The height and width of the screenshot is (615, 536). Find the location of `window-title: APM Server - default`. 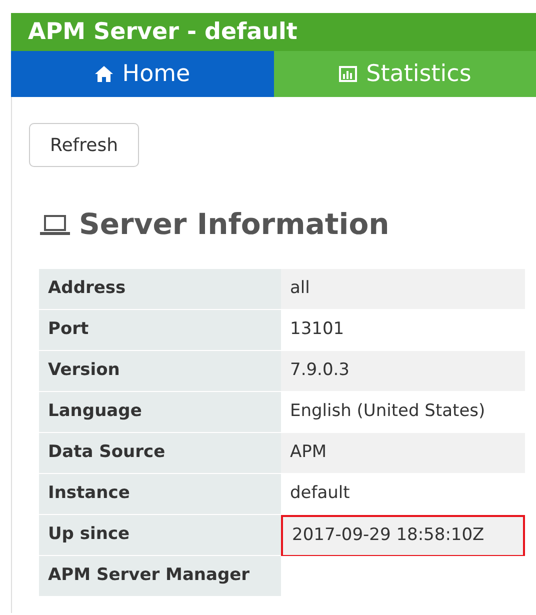

window-title: APM Server - default is located at coordinates (163, 32).